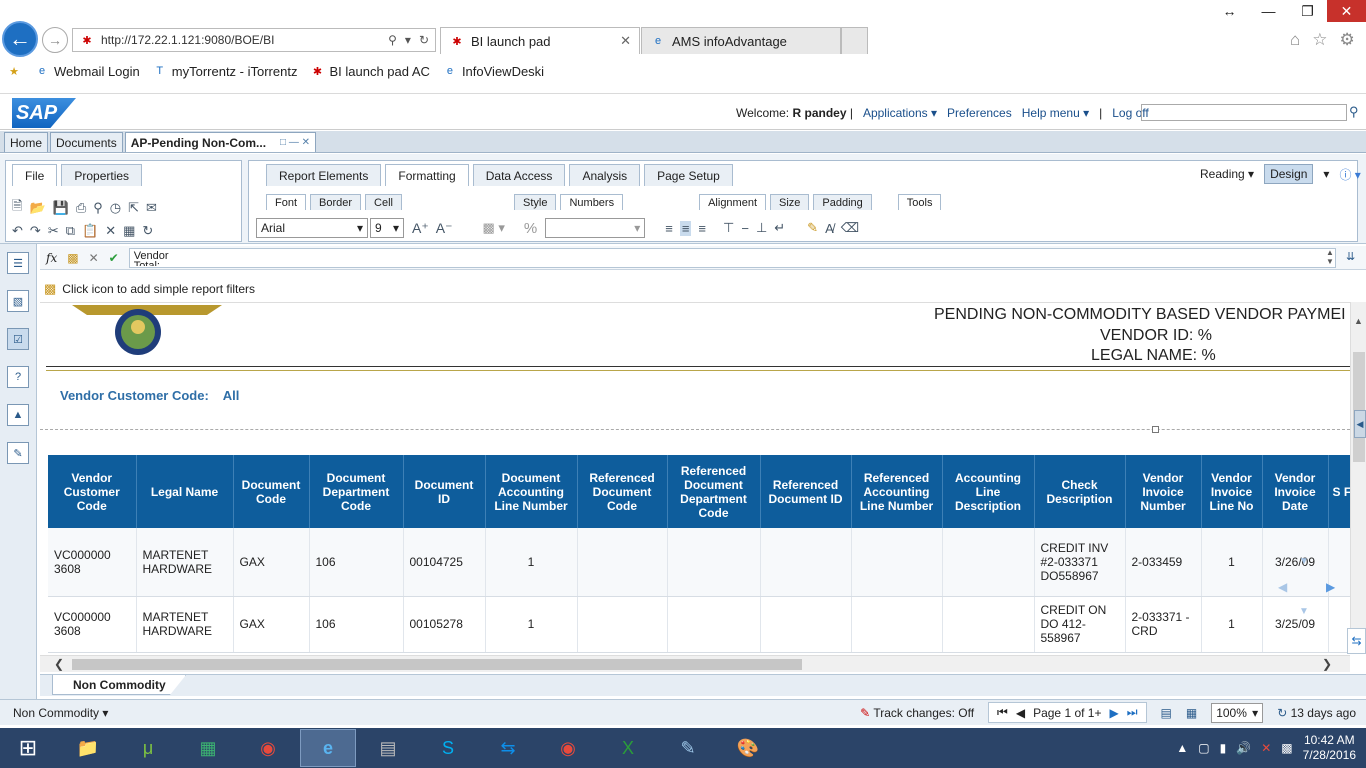  Describe the element at coordinates (94, 258) in the screenshot. I see `cancel-formula-icon: ✕` at that location.